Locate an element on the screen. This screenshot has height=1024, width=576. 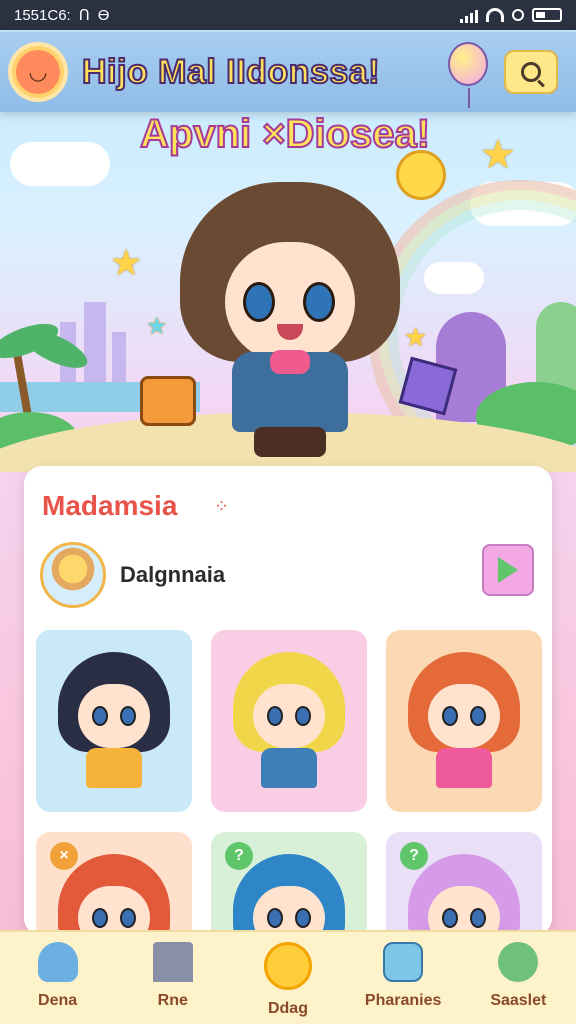
hero-character is located at coordinates (290, 322).